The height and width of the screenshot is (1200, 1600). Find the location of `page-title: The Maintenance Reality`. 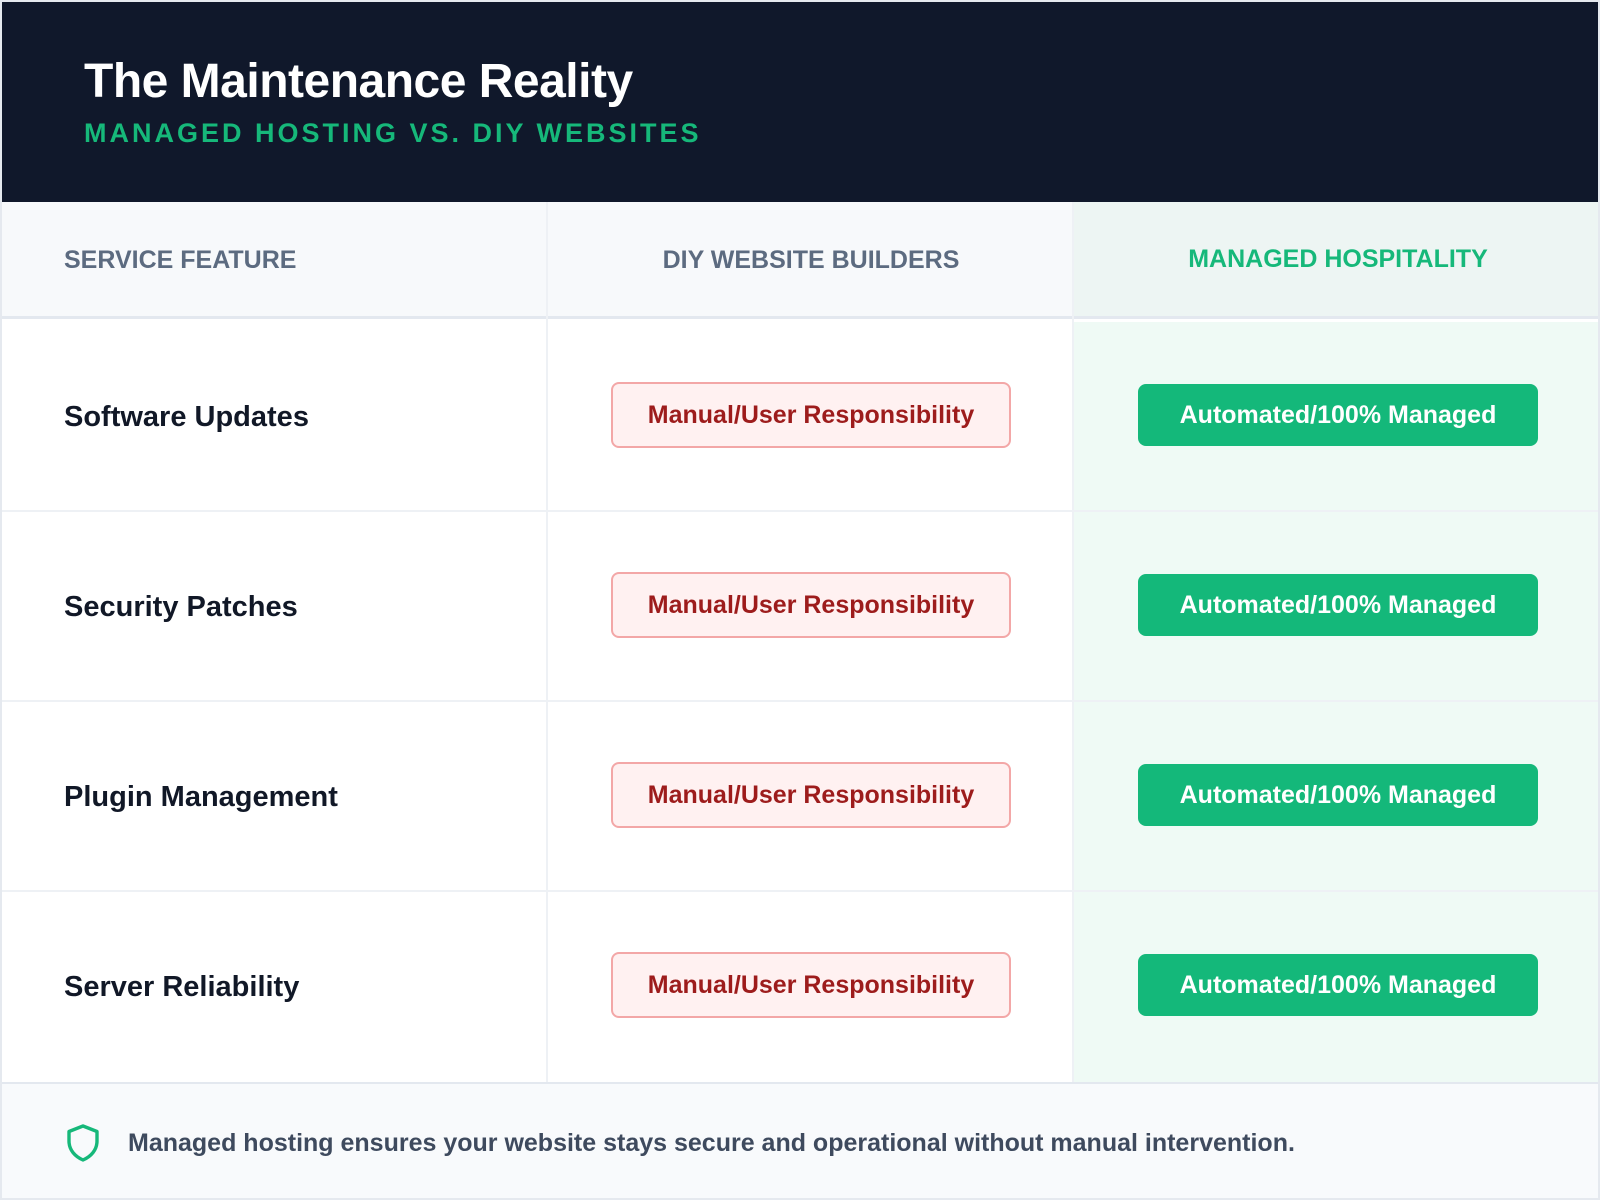

page-title: The Maintenance Reality is located at coordinates (358, 81).